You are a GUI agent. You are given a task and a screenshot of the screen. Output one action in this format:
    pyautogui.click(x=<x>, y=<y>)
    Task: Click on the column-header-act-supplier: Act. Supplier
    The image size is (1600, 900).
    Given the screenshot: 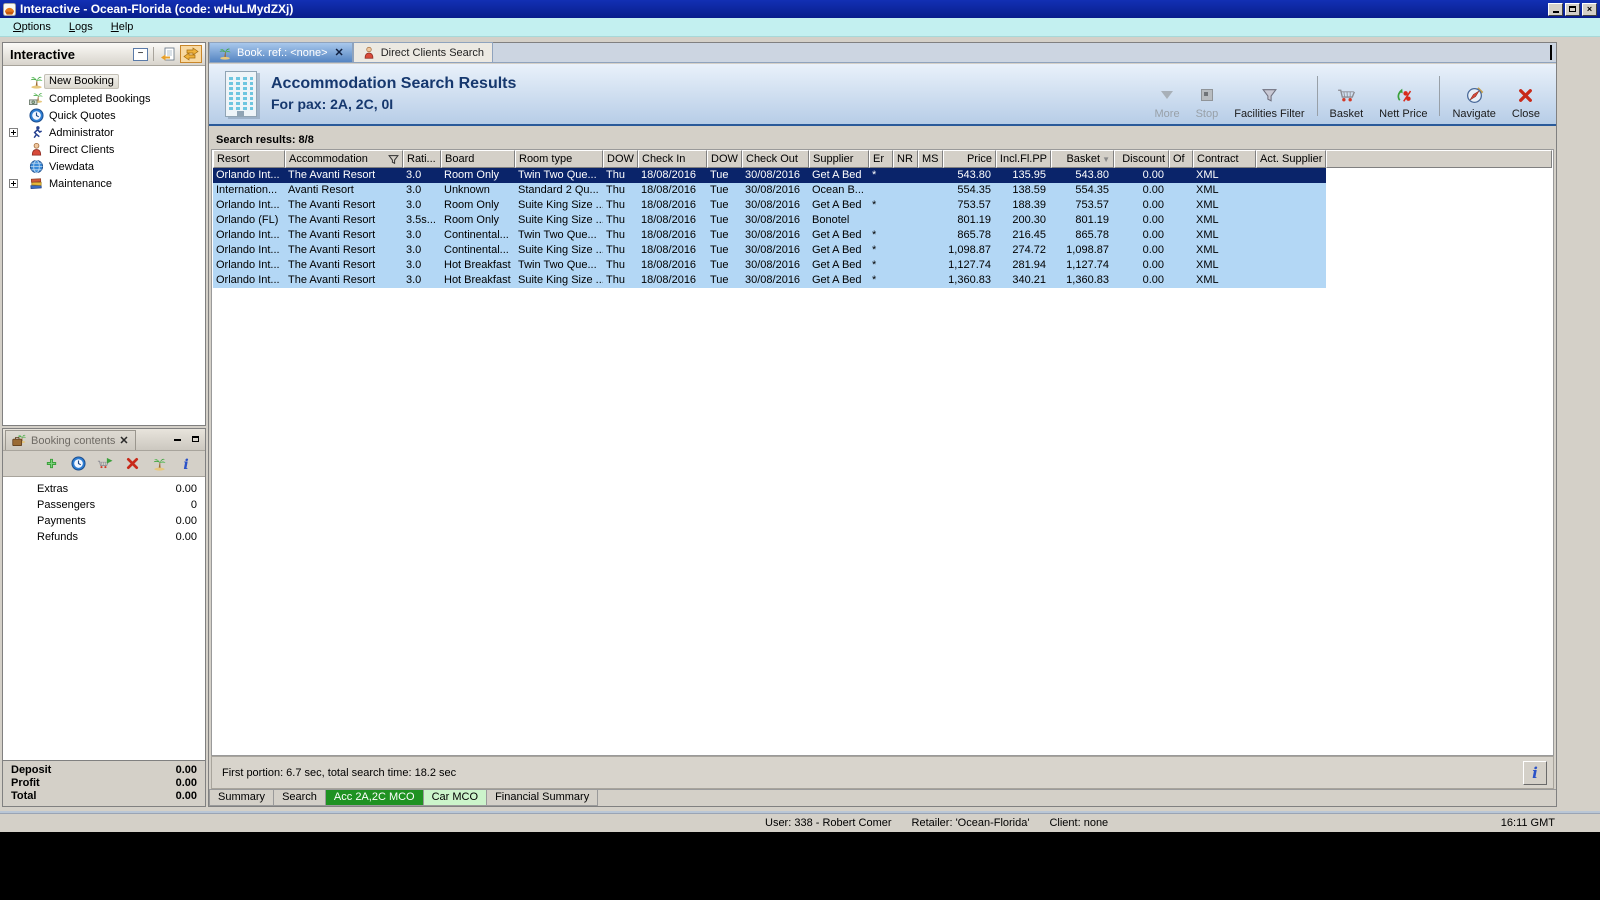 What is the action you would take?
    pyautogui.click(x=1291, y=159)
    